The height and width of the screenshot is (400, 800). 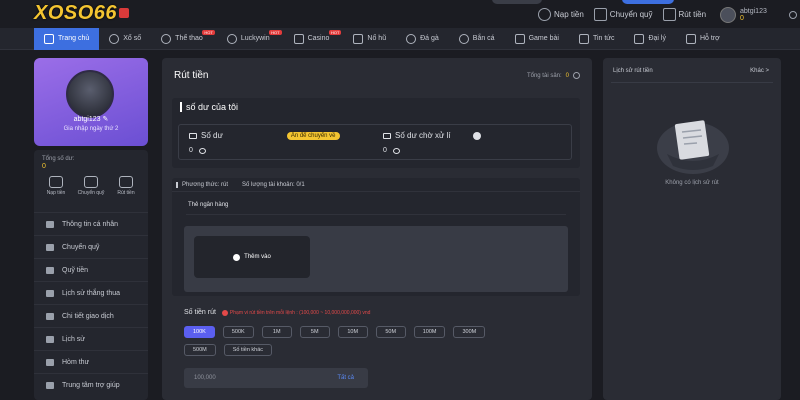 I want to click on nav-item-agent: Đại lý, so click(x=650, y=39).